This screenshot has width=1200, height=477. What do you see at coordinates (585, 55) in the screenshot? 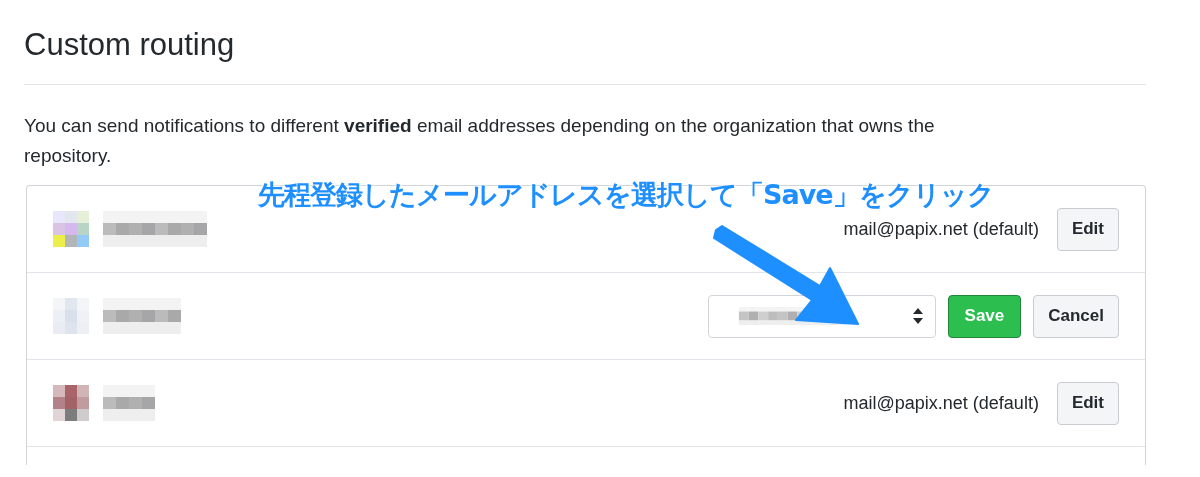
I see `page-heading: Custom routing` at bounding box center [585, 55].